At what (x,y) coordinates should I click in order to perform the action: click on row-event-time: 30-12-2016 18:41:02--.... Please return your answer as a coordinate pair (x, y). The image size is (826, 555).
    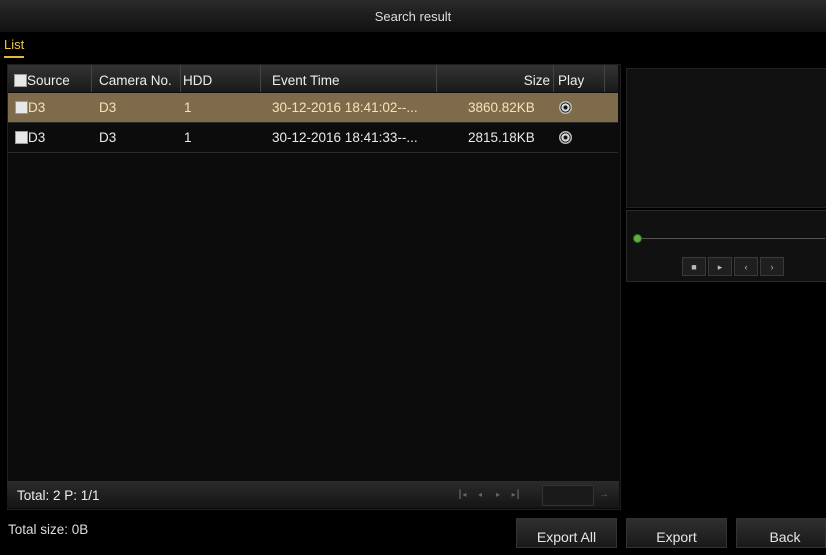
    Looking at the image, I should click on (345, 107).